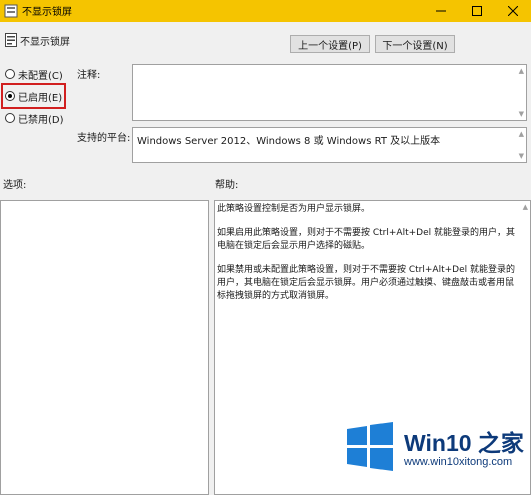  Describe the element at coordinates (47, 12) in the screenshot. I see `window-title: 不显示锁屏` at that location.